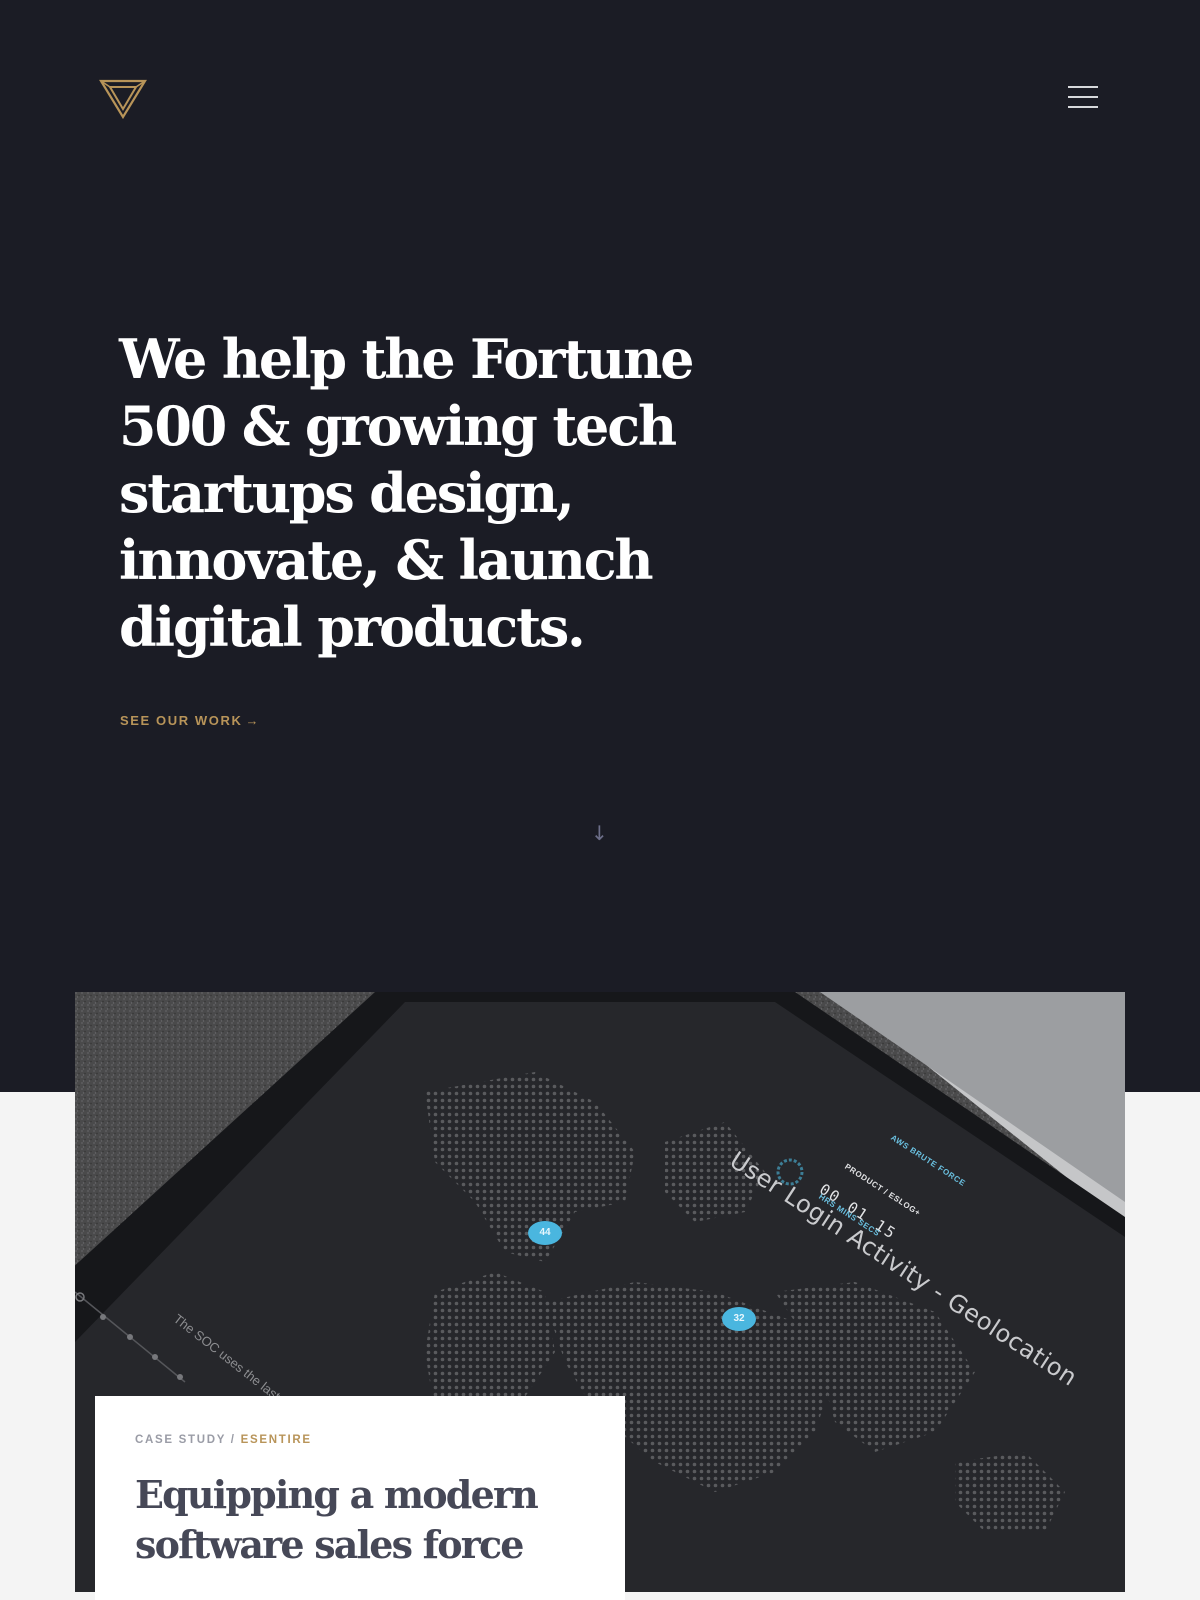 The height and width of the screenshot is (1600, 1200). Describe the element at coordinates (276, 1440) in the screenshot. I see `case-study-client: ESENTIRE` at that location.